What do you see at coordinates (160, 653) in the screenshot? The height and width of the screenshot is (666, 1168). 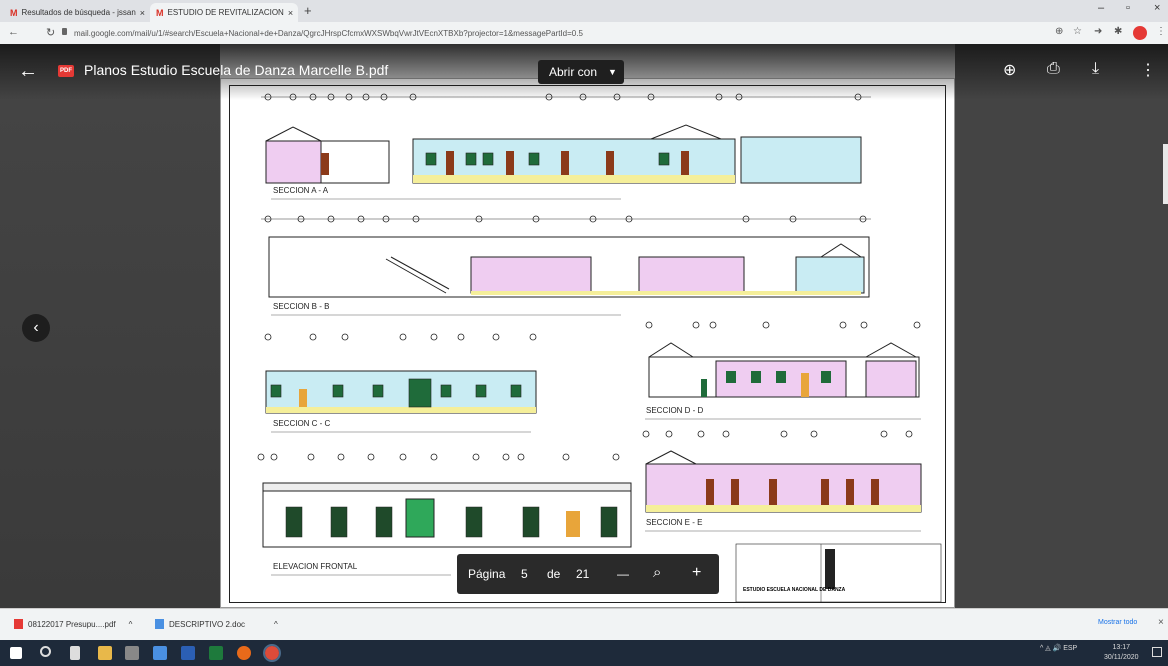 I see `edge-icon` at bounding box center [160, 653].